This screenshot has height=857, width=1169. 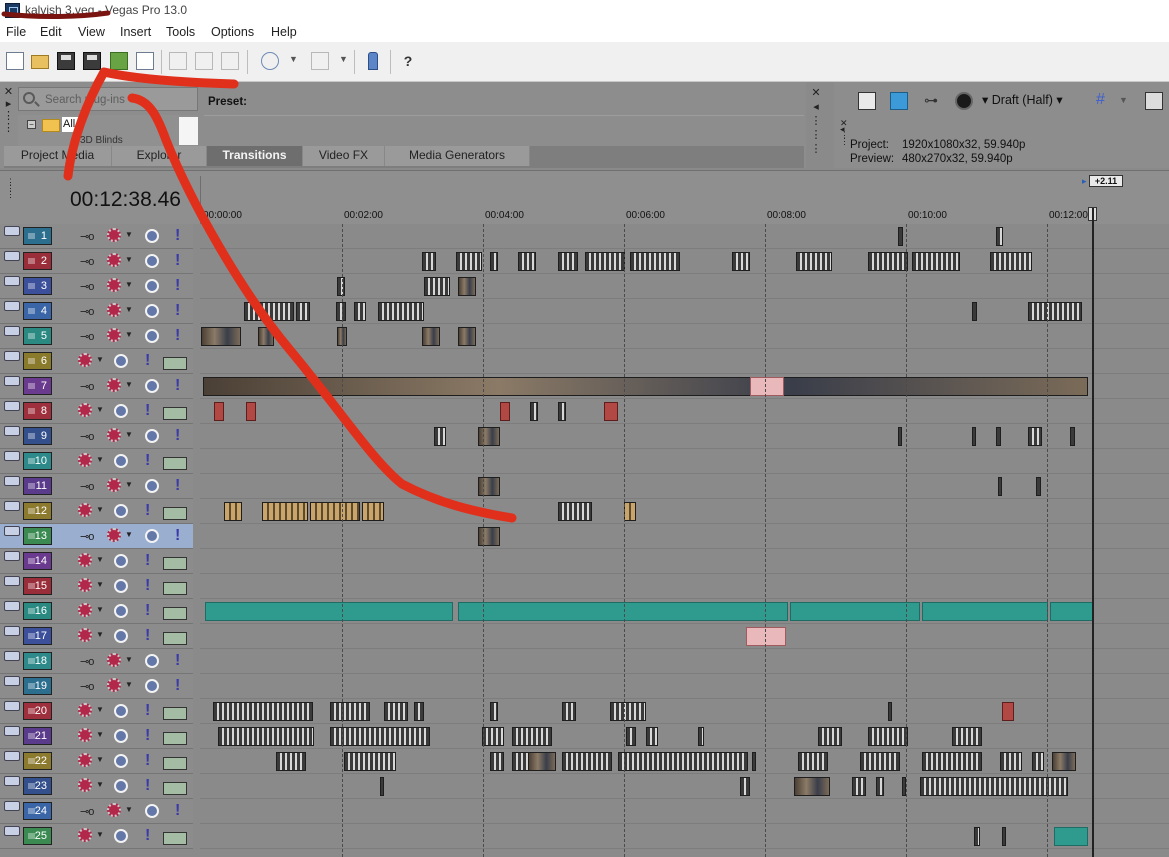 What do you see at coordinates (96, 461) in the screenshot?
I see `track-header-10: 10 ▼!` at bounding box center [96, 461].